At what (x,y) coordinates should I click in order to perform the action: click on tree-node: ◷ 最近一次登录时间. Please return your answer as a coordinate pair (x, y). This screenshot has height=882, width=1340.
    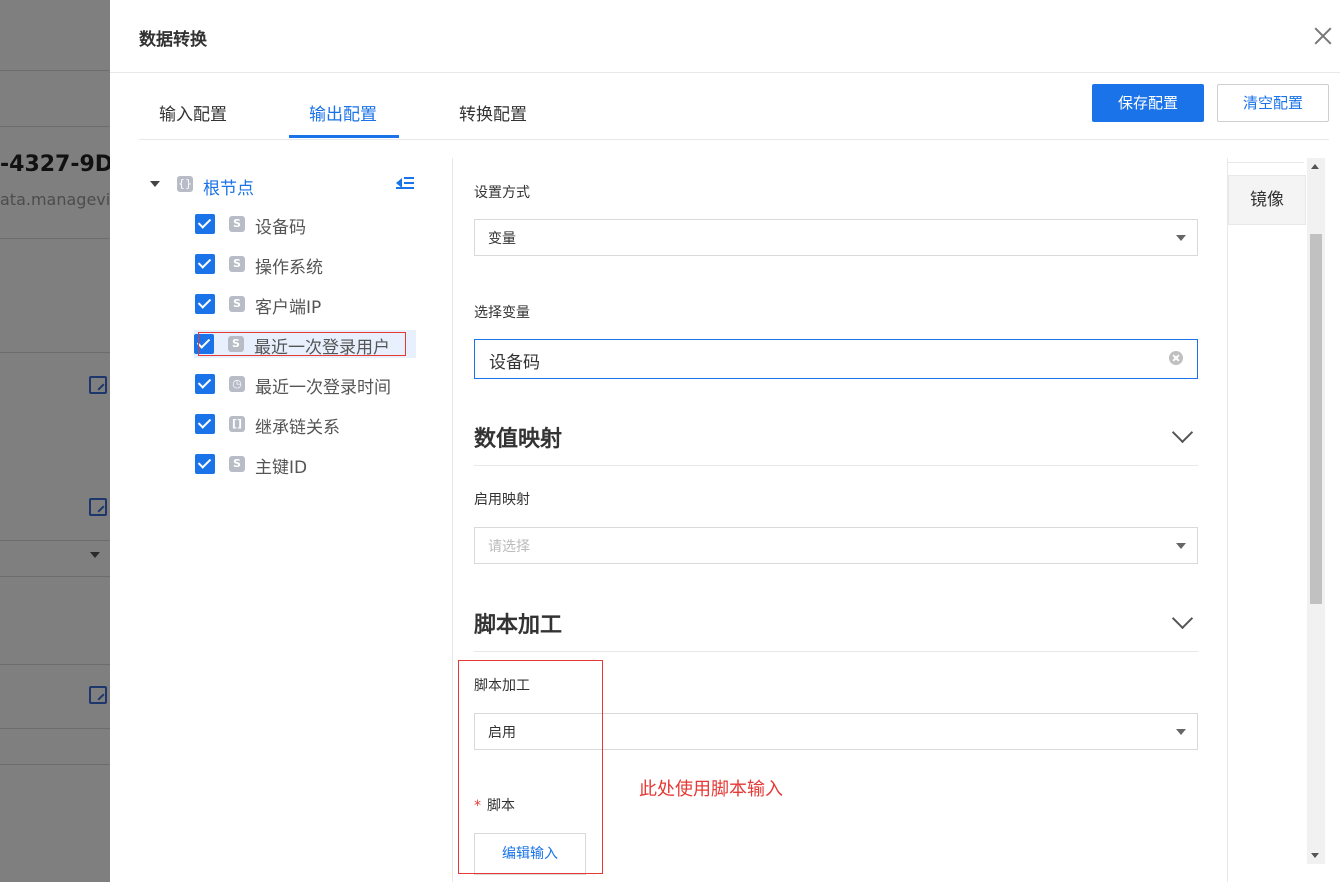
    Looking at the image, I should click on (315, 384).